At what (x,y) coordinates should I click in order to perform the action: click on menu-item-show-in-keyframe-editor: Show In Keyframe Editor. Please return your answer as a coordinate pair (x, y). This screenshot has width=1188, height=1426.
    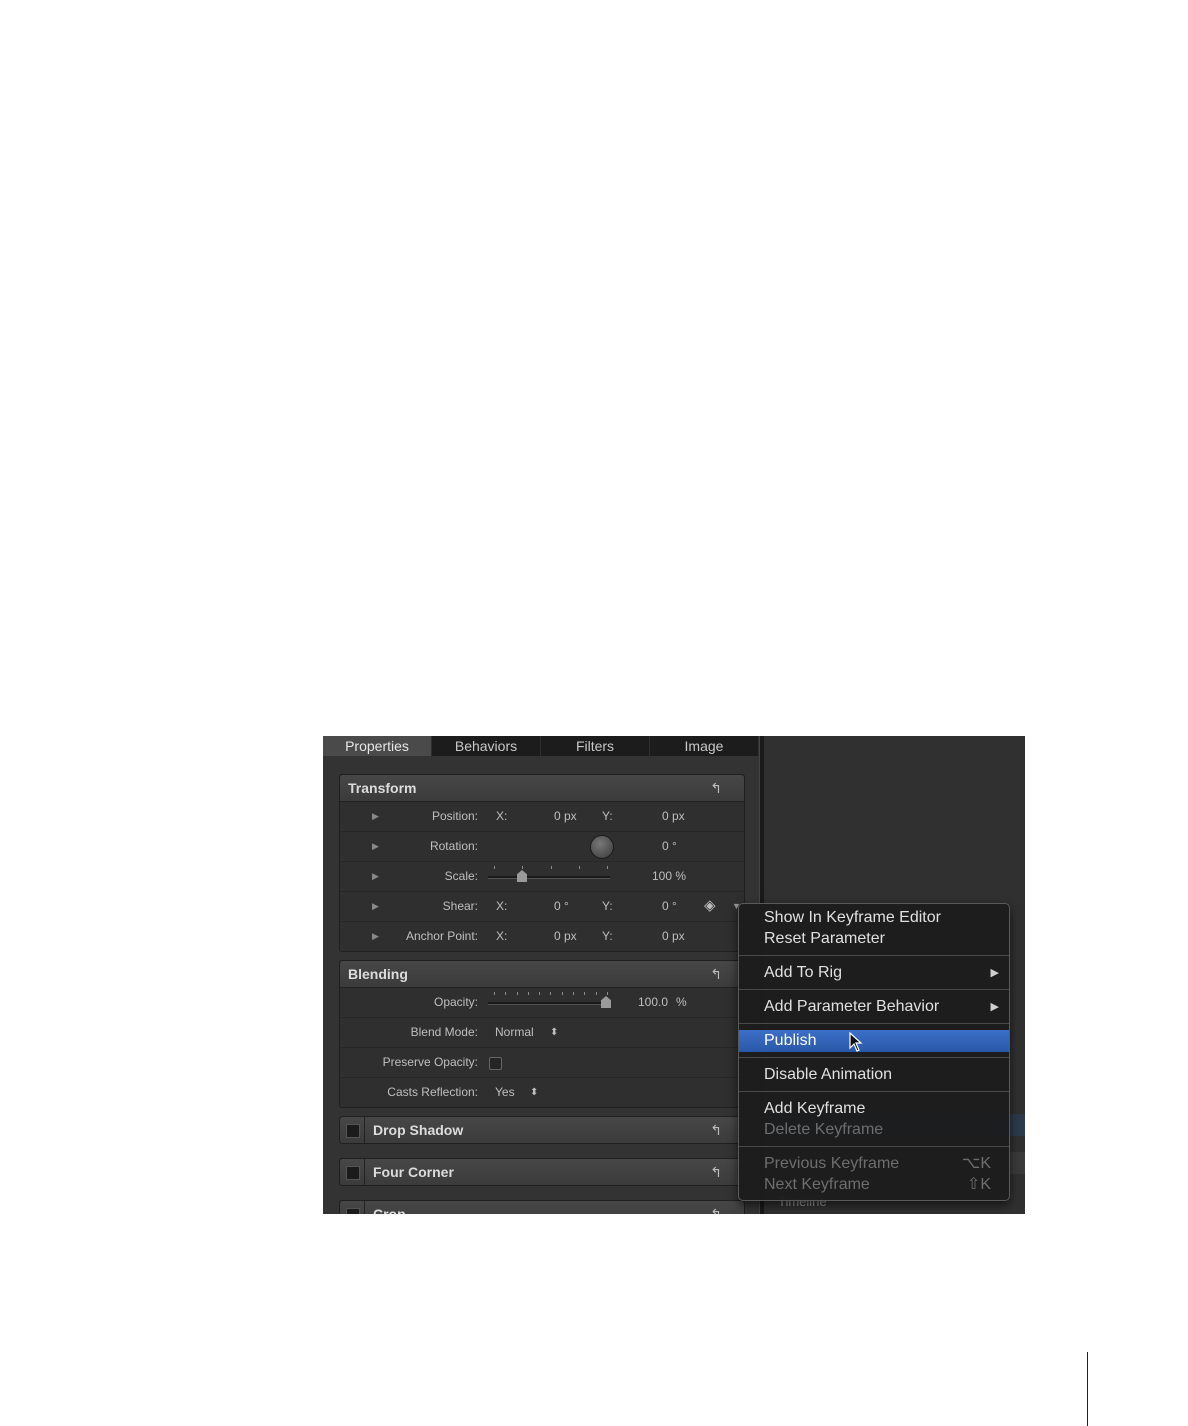
    Looking at the image, I should click on (874, 918).